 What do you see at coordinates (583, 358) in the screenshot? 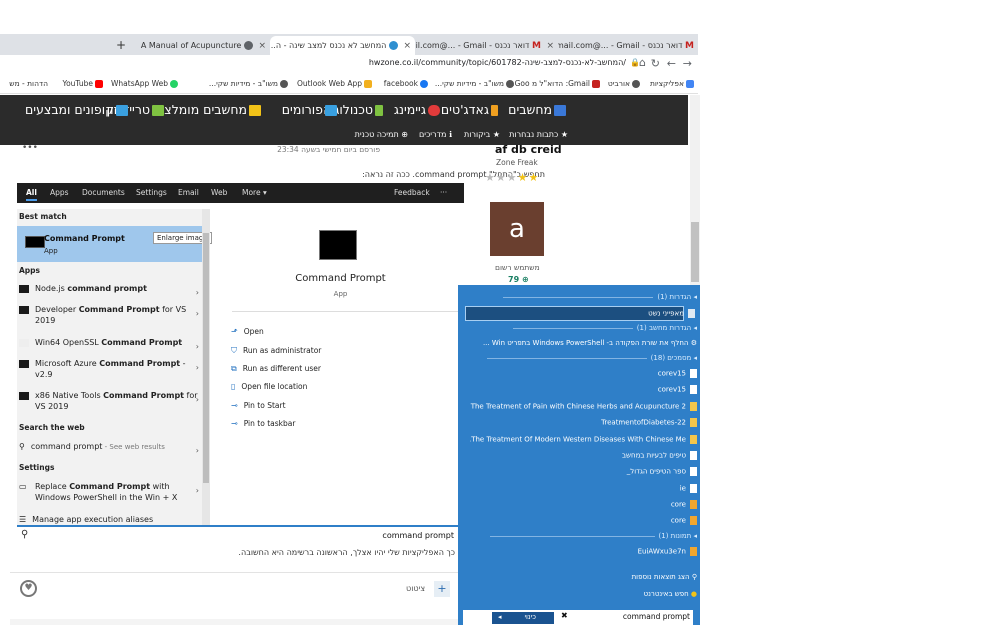
I see `section-header-documents: ◂ מסמכים (18)` at bounding box center [583, 358].